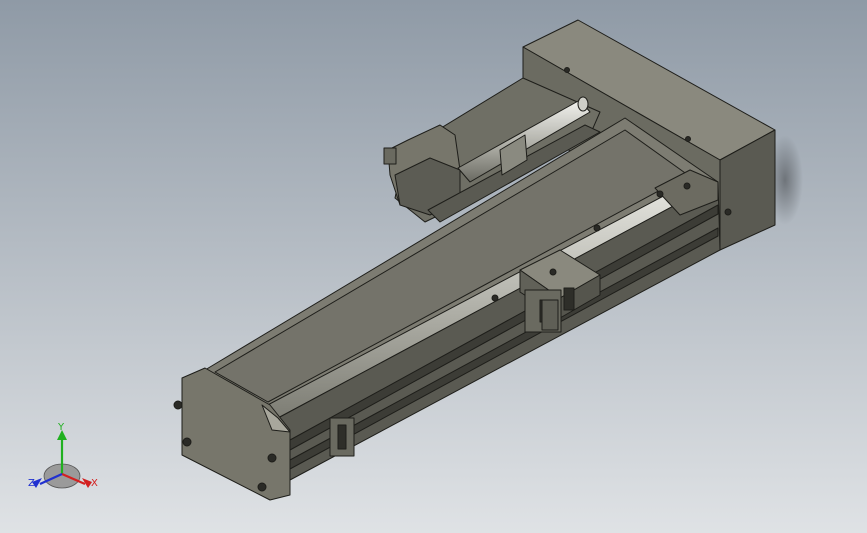 Image resolution: width=867 pixels, height=533 pixels. I want to click on z-axis-label: Z, so click(31, 483).